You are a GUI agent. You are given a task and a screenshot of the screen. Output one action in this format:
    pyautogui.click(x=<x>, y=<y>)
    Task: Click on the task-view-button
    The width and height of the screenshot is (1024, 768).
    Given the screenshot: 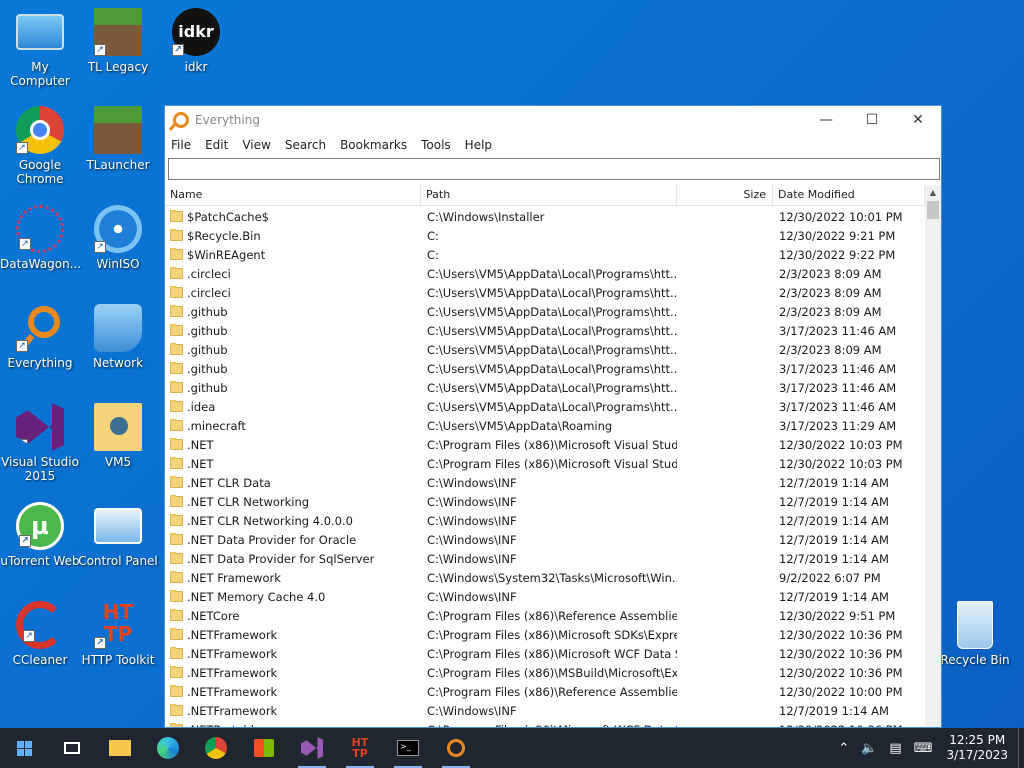 What is the action you would take?
    pyautogui.click(x=72, y=748)
    